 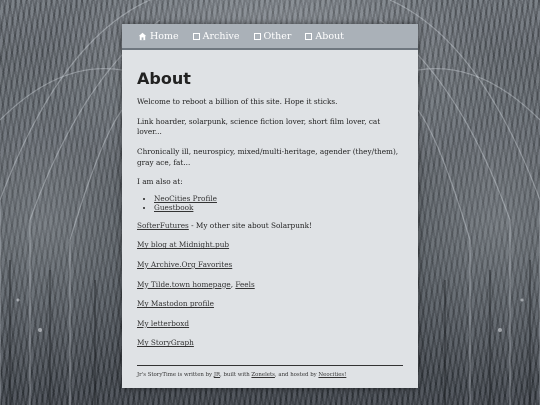 I want to click on link-line: My Tilde.town homepage, Feels, so click(x=270, y=285).